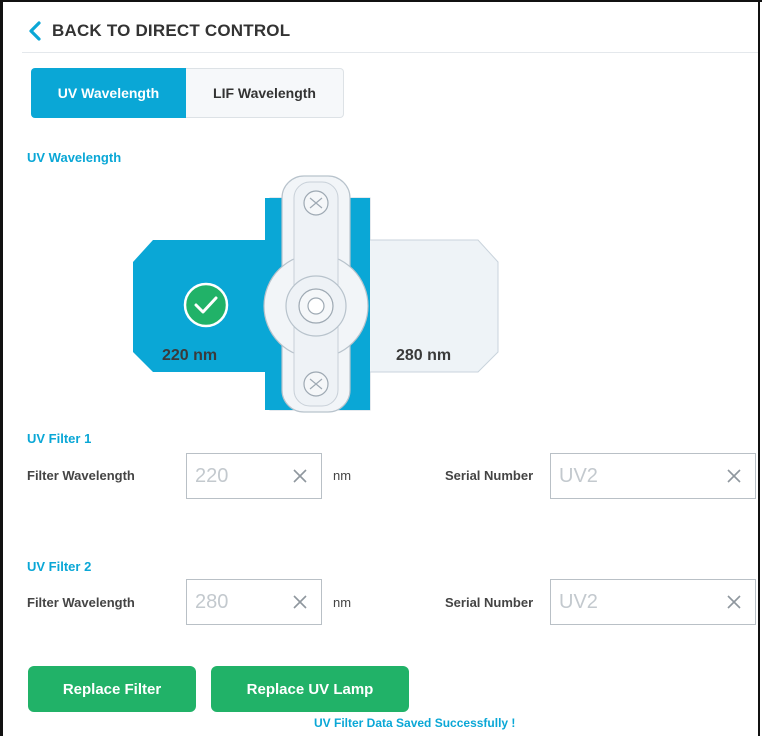  Describe the element at coordinates (212, 601) in the screenshot. I see `filter2-wavelength-value: 280` at that location.